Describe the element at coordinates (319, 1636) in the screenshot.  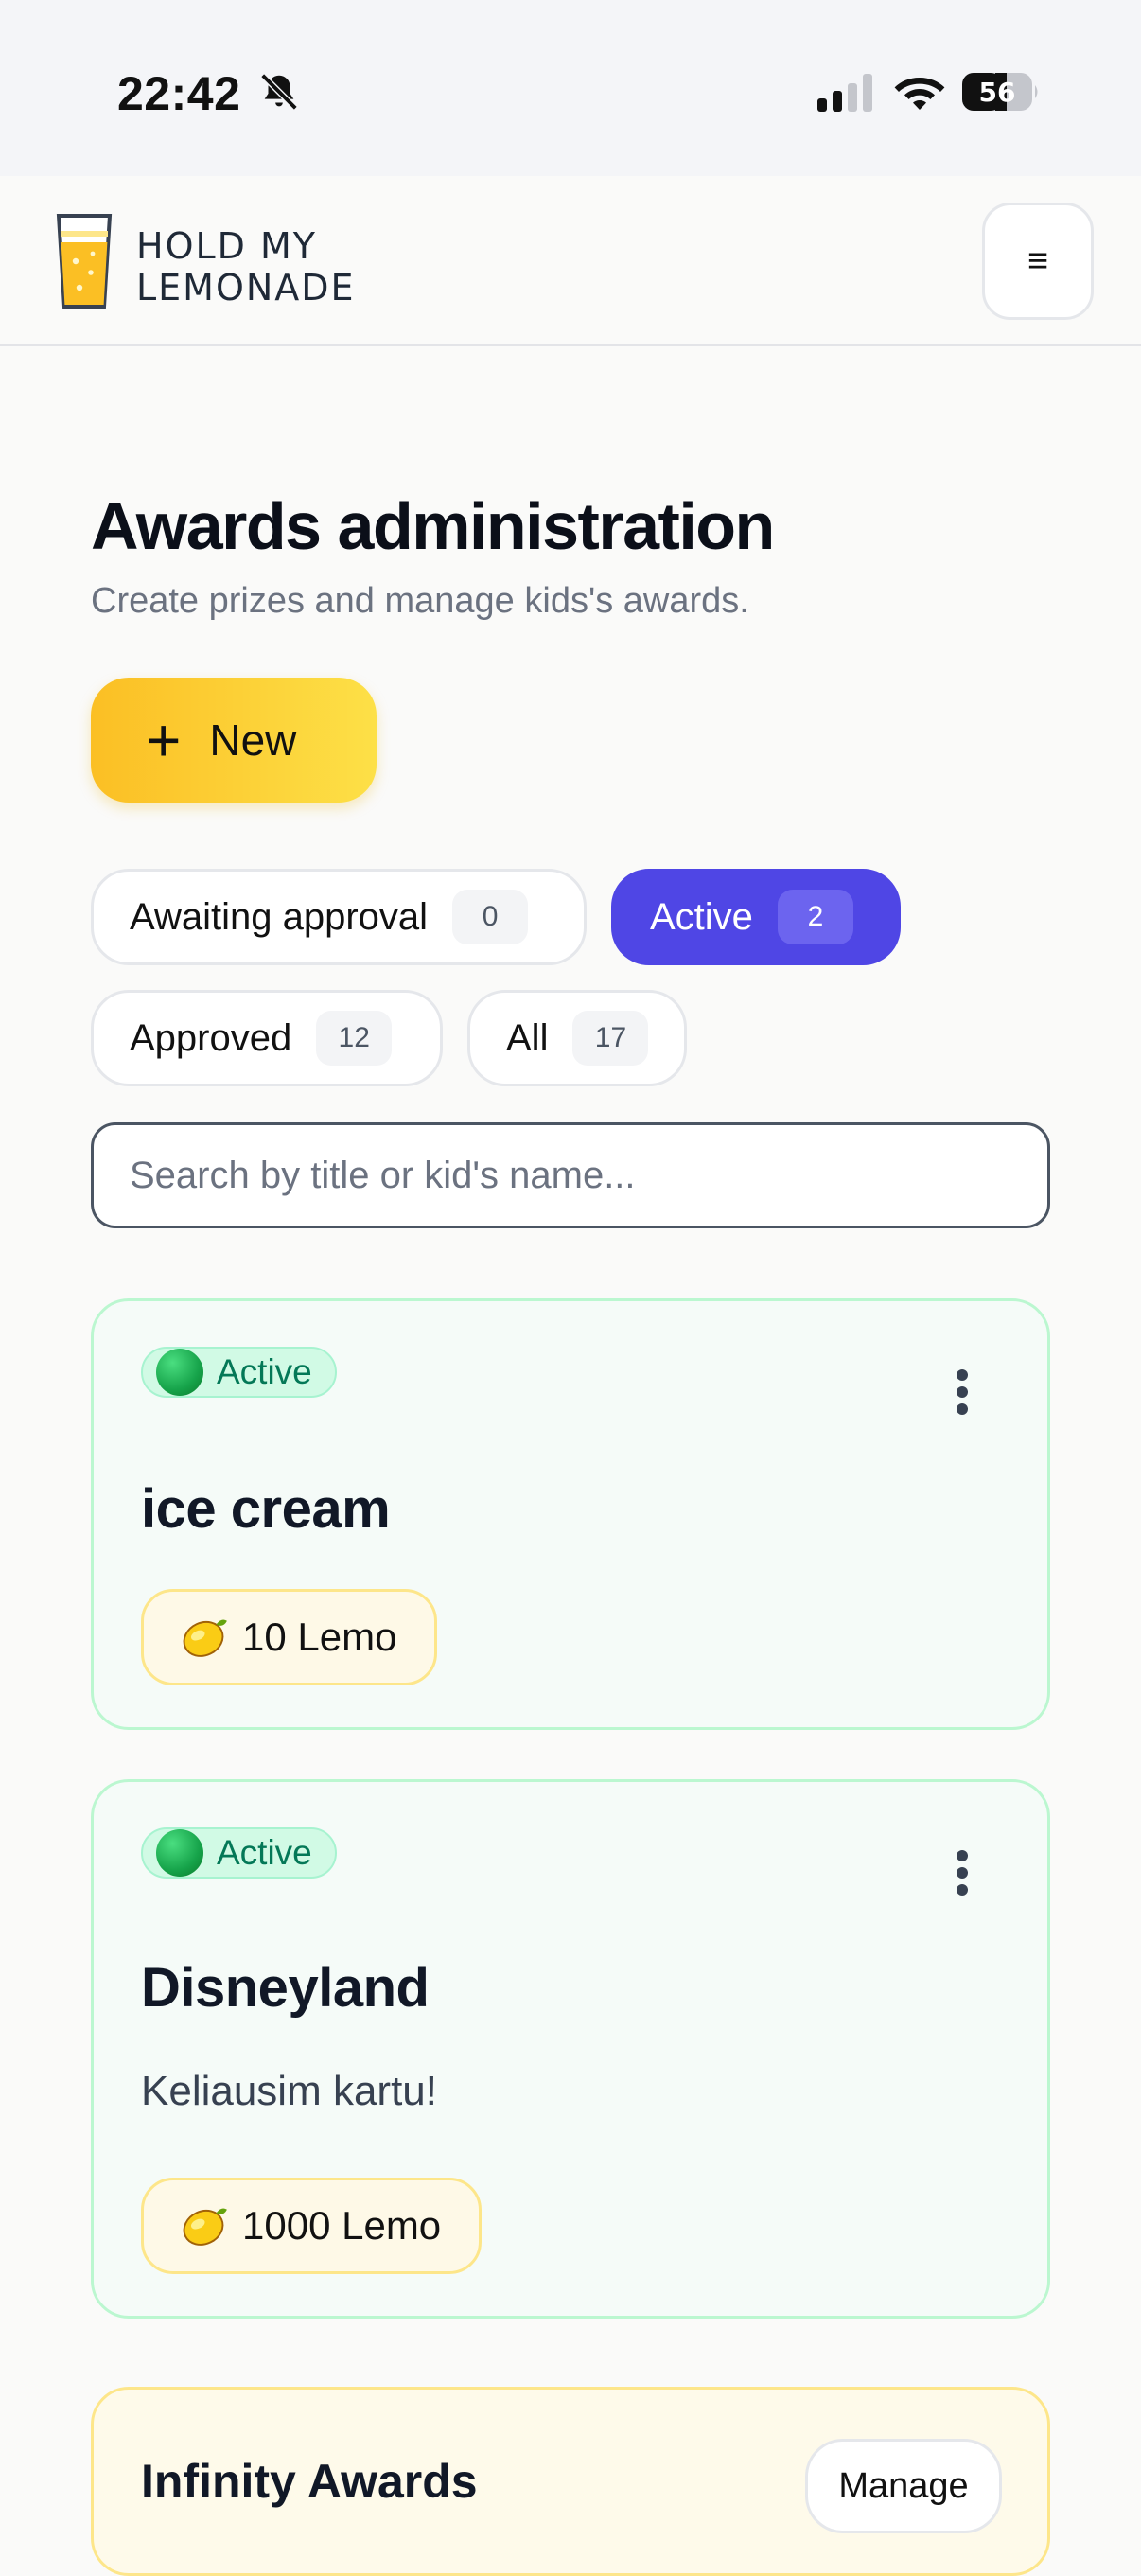
I see `price-label: 10 Lemo` at that location.